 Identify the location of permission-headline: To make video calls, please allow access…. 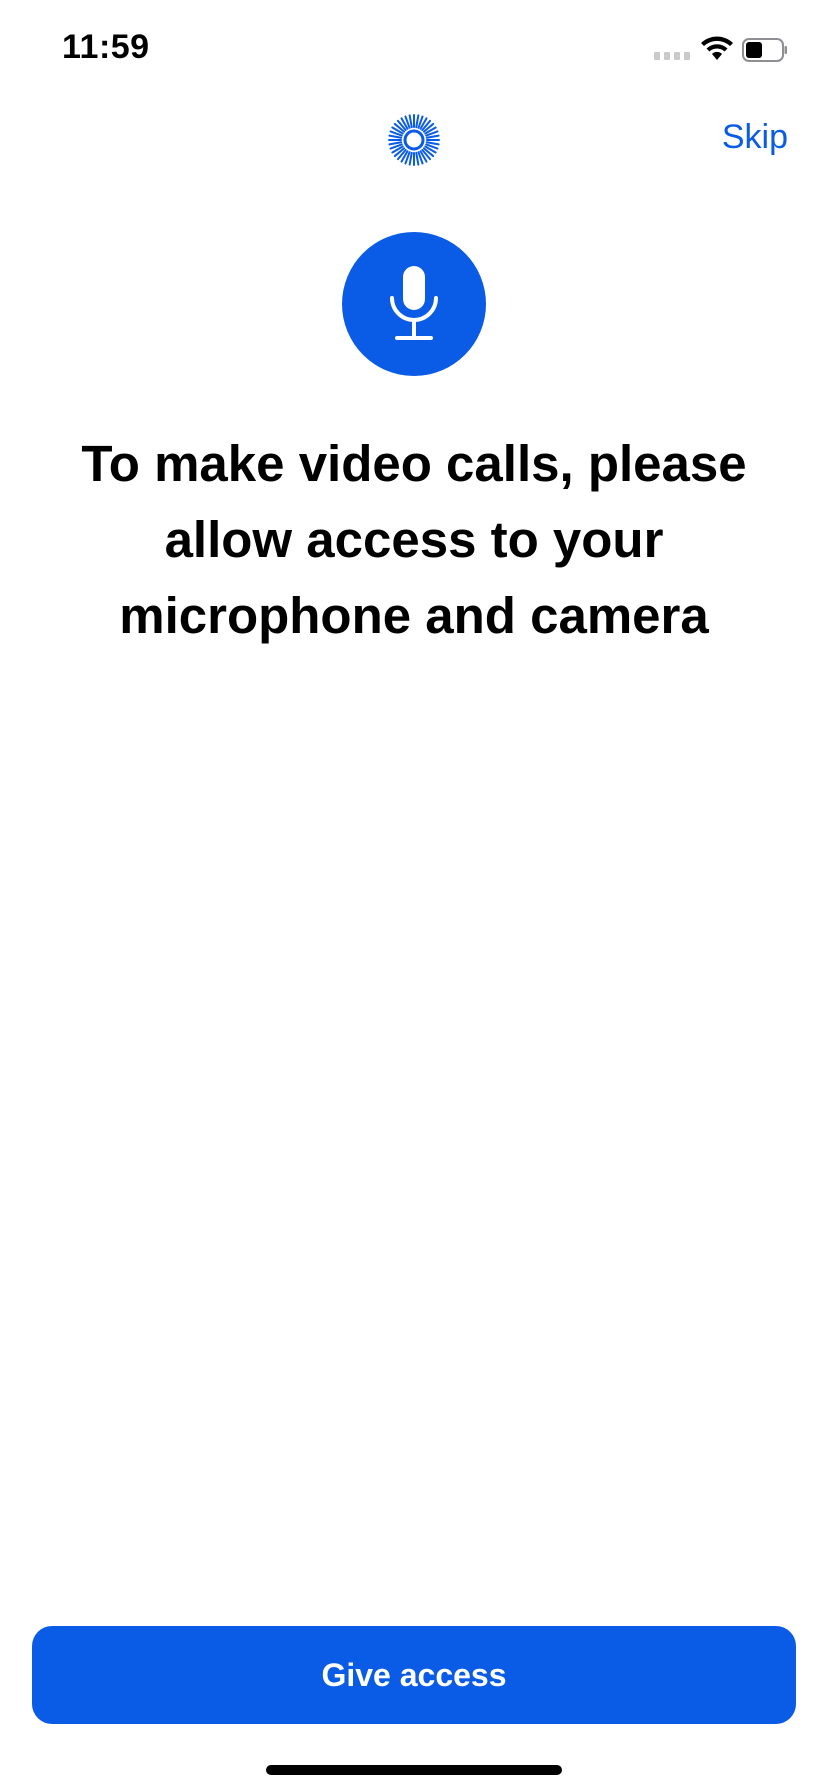
(414, 539).